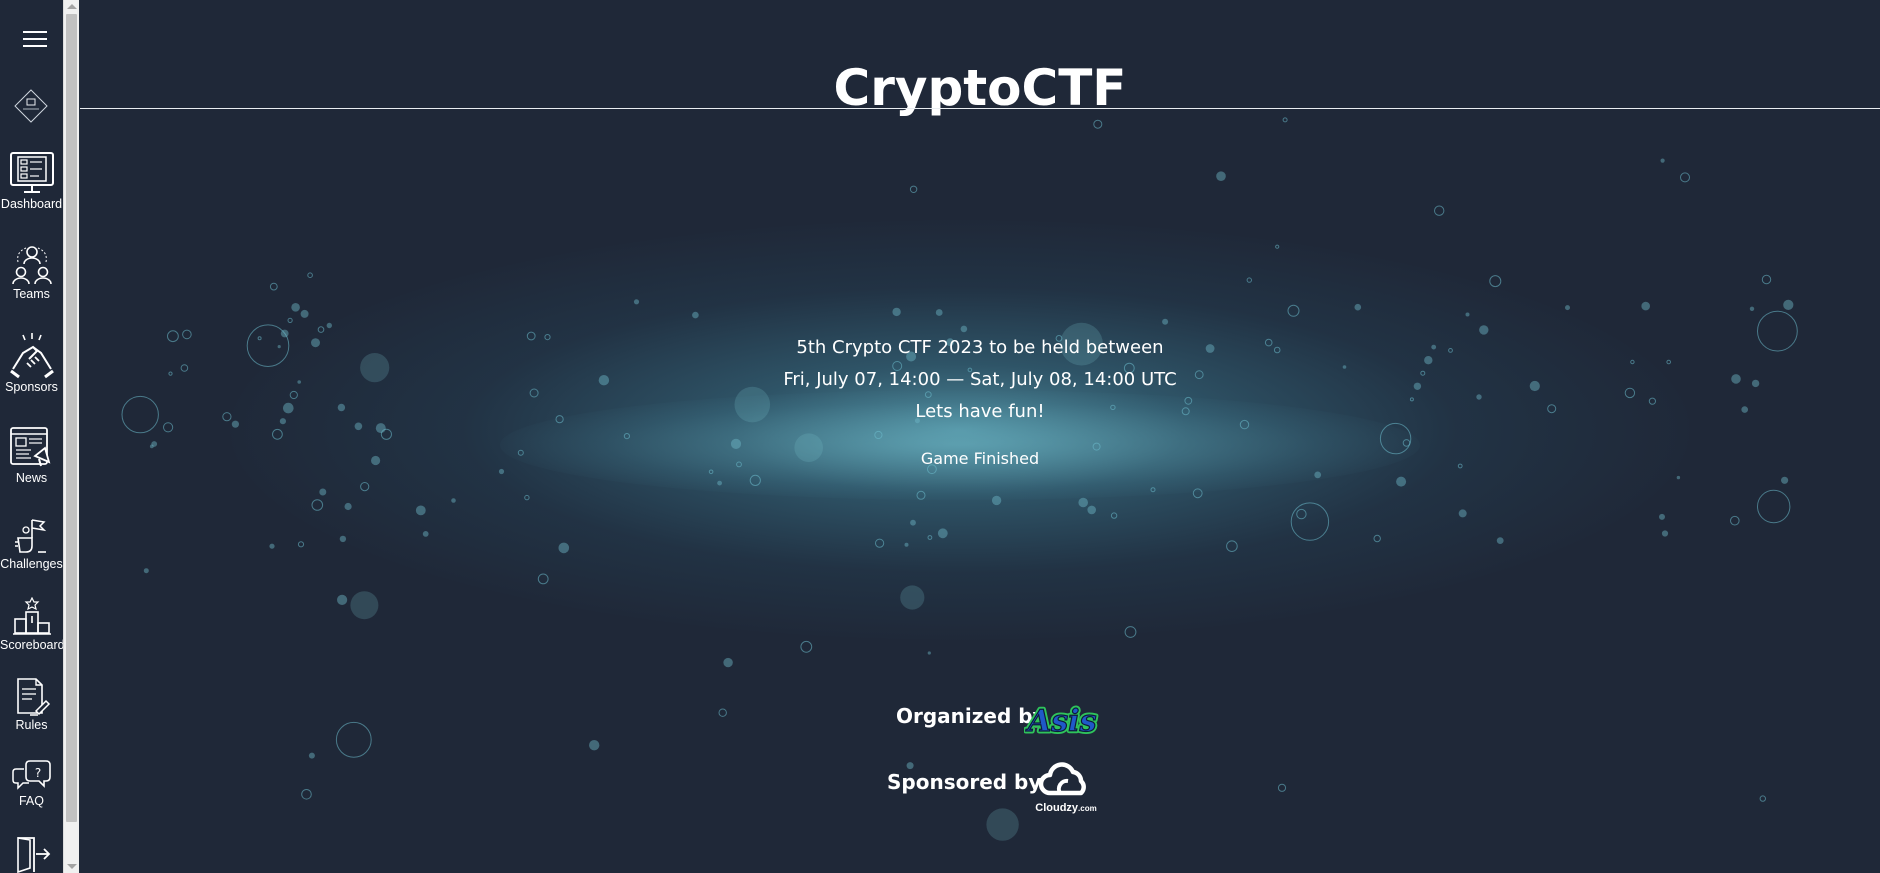 This screenshot has width=1880, height=873. What do you see at coordinates (31, 801) in the screenshot?
I see `sidebar-item-label: FAQ` at bounding box center [31, 801].